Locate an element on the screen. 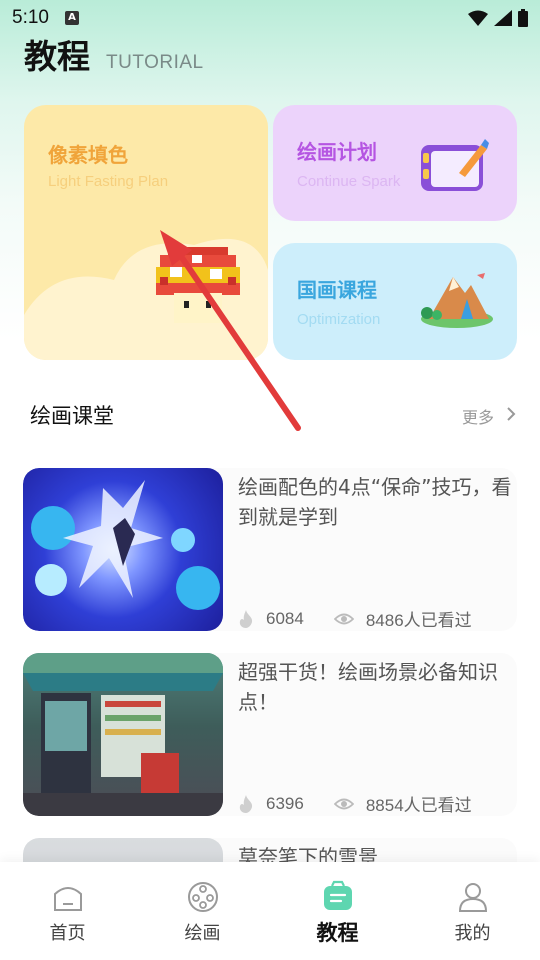 The height and width of the screenshot is (960, 540). likes-count: 6396 is located at coordinates (285, 803).